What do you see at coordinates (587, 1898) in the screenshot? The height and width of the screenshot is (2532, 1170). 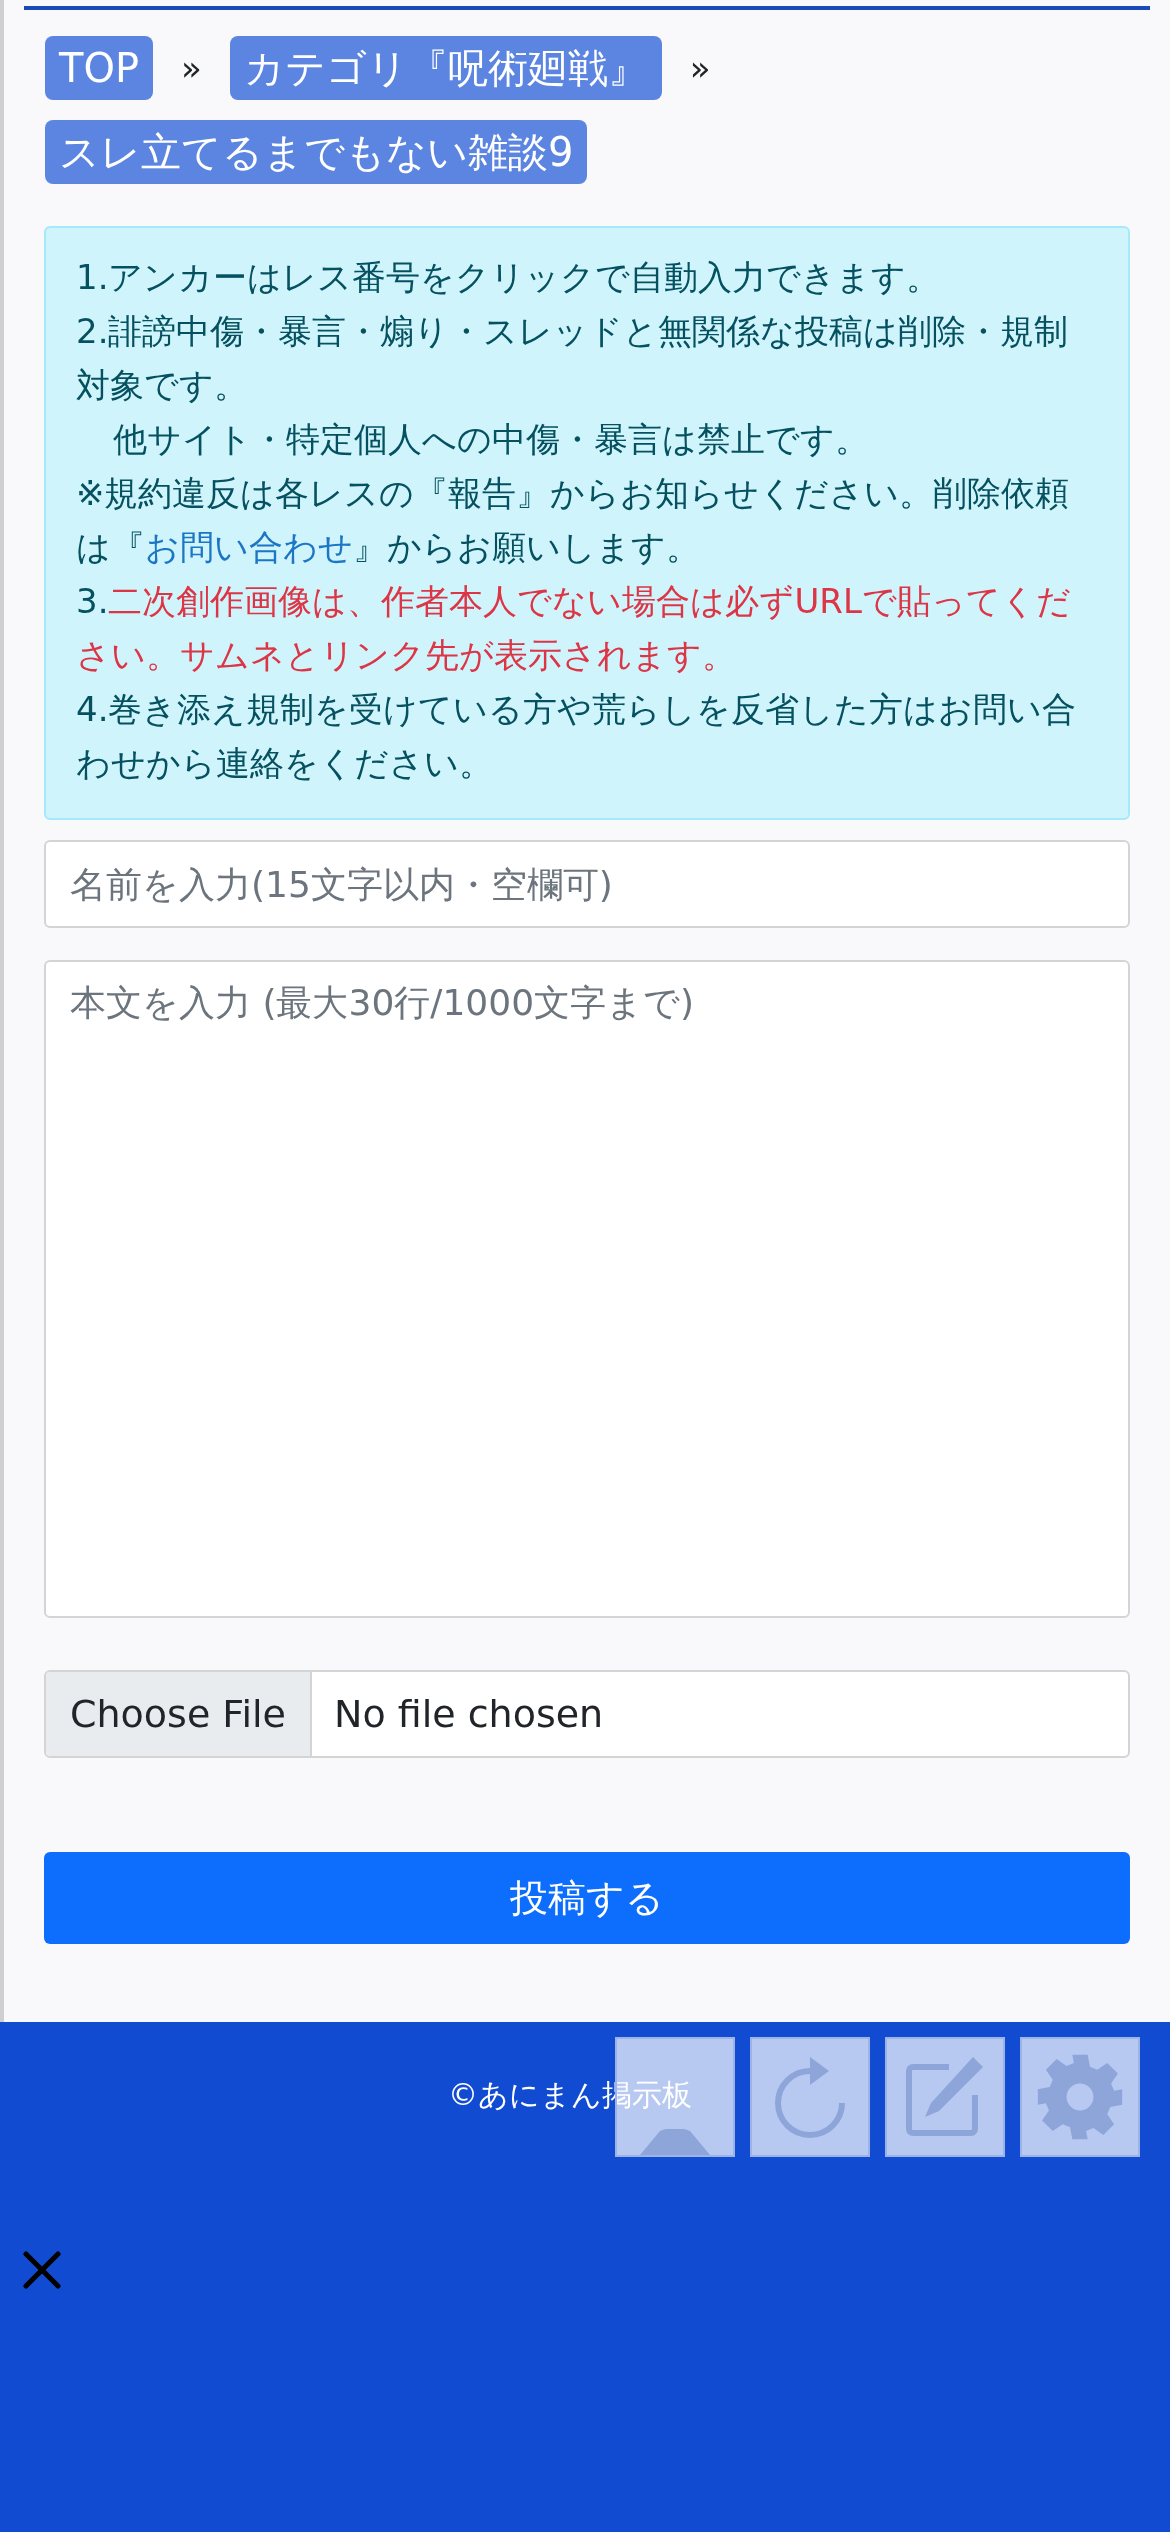 I see `submit-button: 投稿する` at bounding box center [587, 1898].